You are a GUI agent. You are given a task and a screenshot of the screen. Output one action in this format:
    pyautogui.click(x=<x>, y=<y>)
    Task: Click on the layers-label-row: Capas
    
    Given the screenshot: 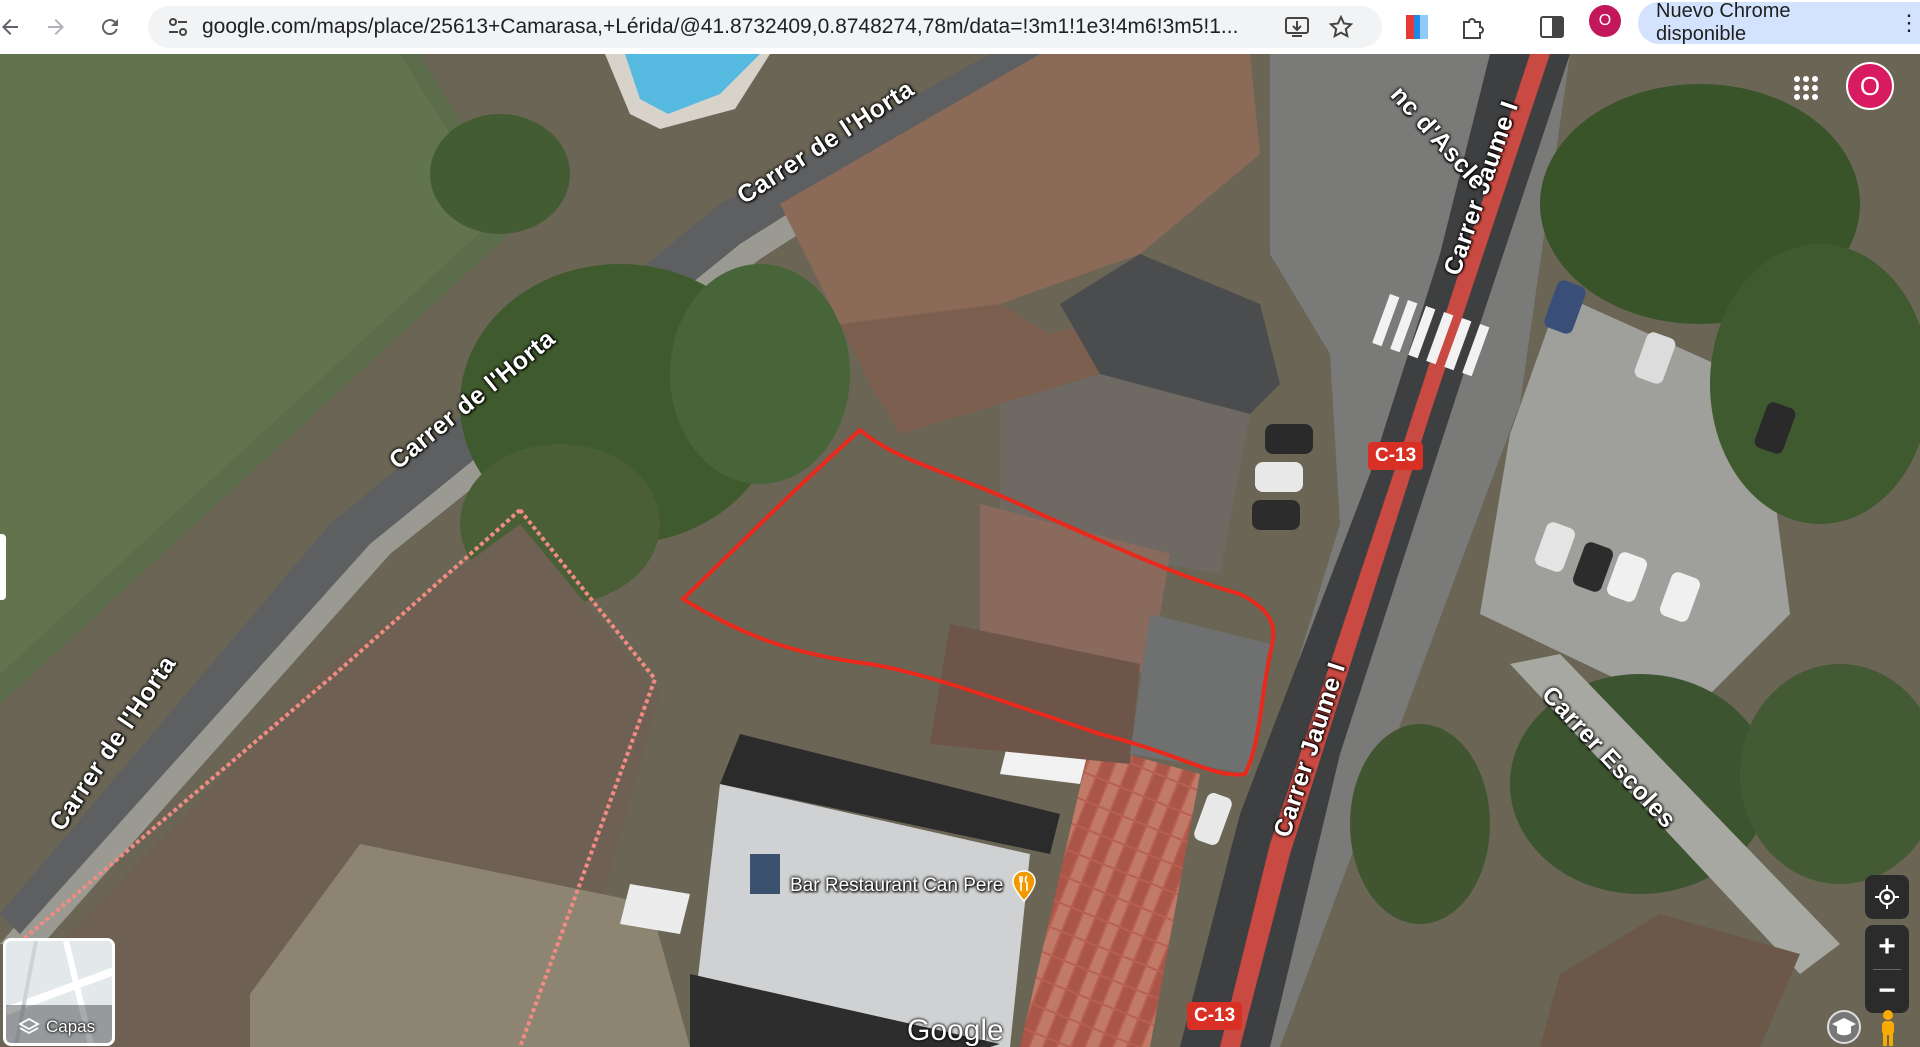 What is the action you would take?
    pyautogui.click(x=56, y=1027)
    